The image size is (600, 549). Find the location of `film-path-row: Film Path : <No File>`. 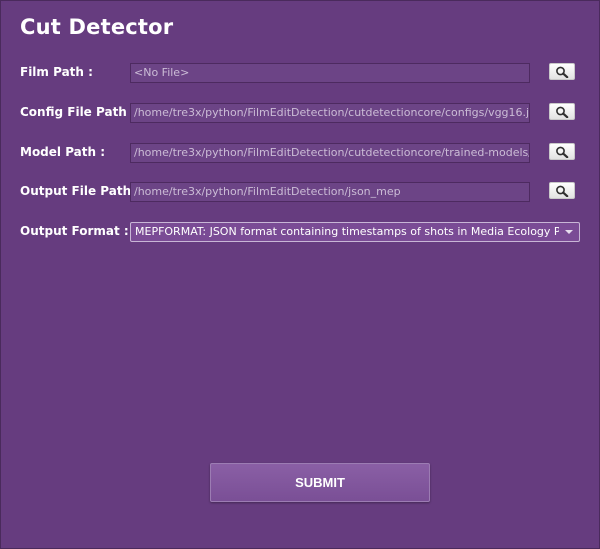

film-path-row: Film Path : <No File> is located at coordinates (300, 73).